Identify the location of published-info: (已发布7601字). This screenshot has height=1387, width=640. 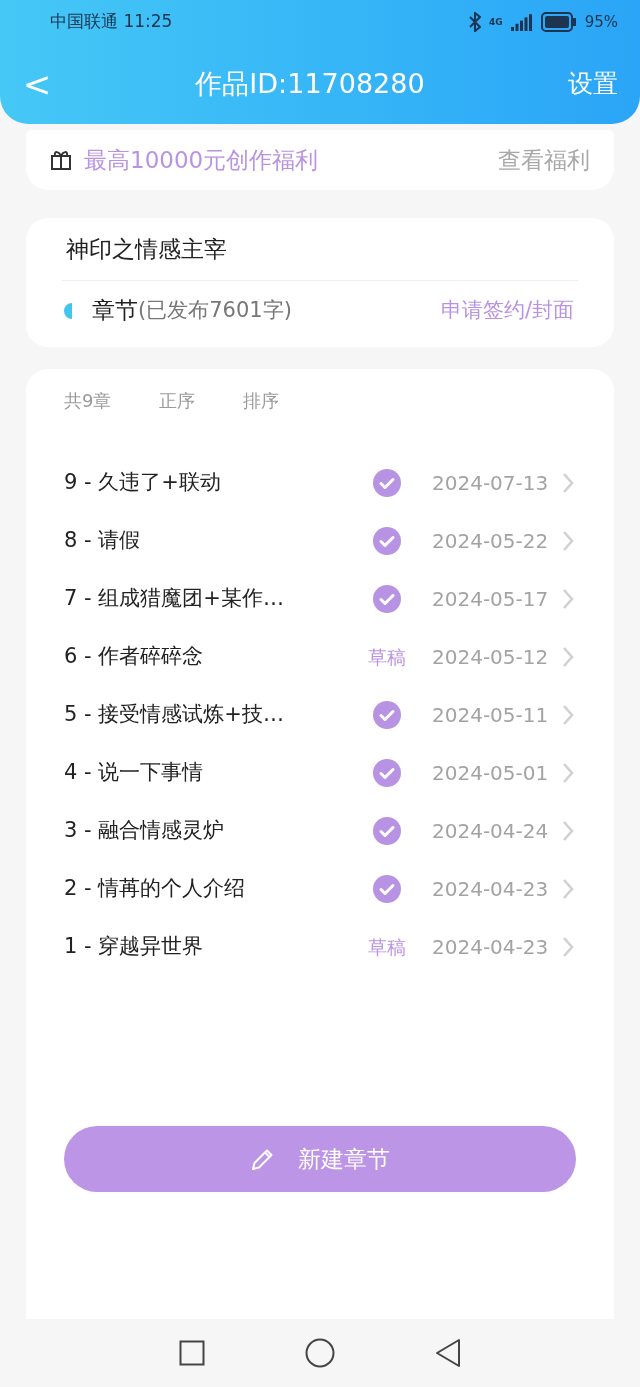
(215, 310).